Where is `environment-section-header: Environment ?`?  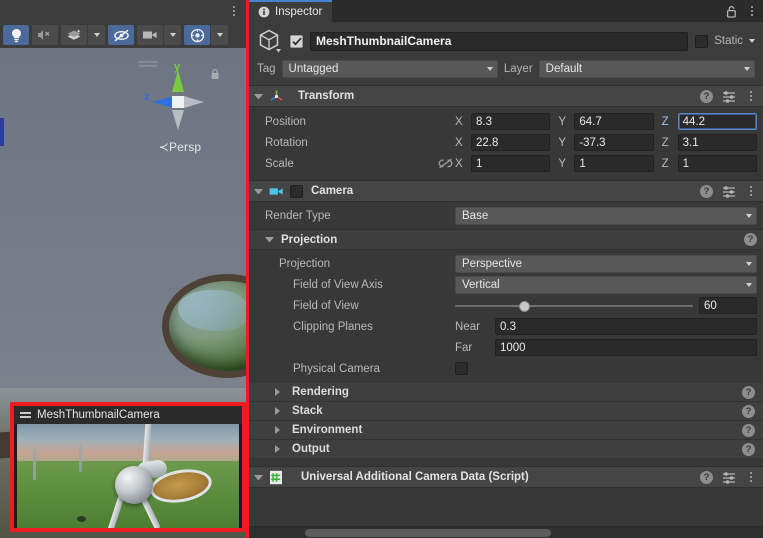 environment-section-header: Environment ? is located at coordinates (506, 430).